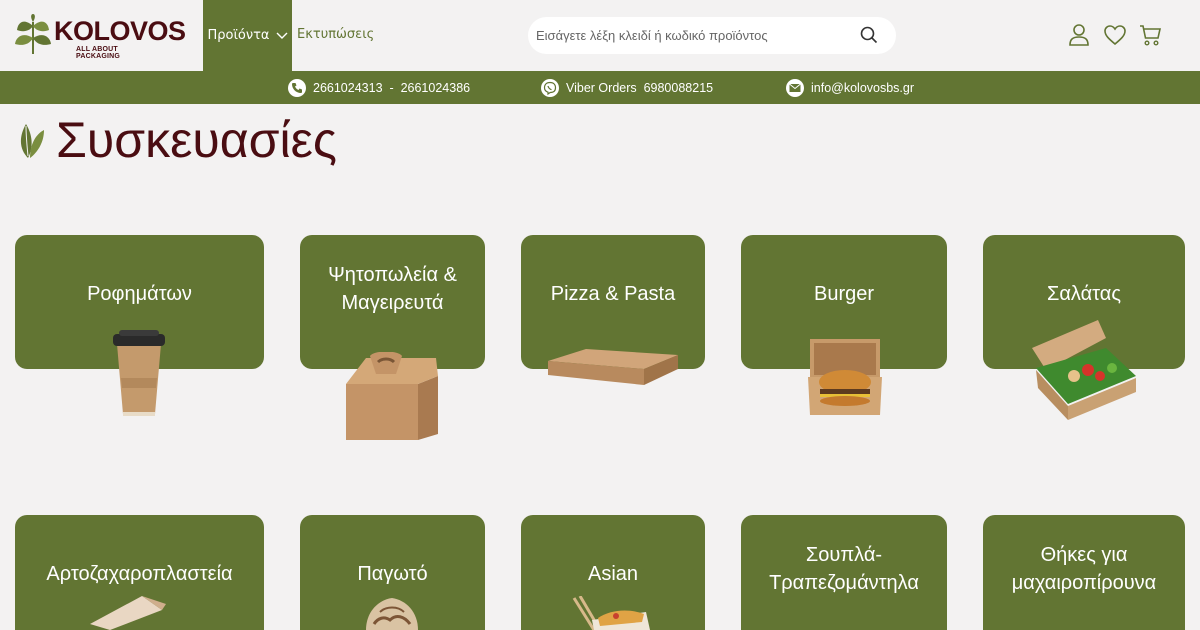 This screenshot has height=630, width=1200. I want to click on category-label: Σαλάτας, so click(1083, 294).